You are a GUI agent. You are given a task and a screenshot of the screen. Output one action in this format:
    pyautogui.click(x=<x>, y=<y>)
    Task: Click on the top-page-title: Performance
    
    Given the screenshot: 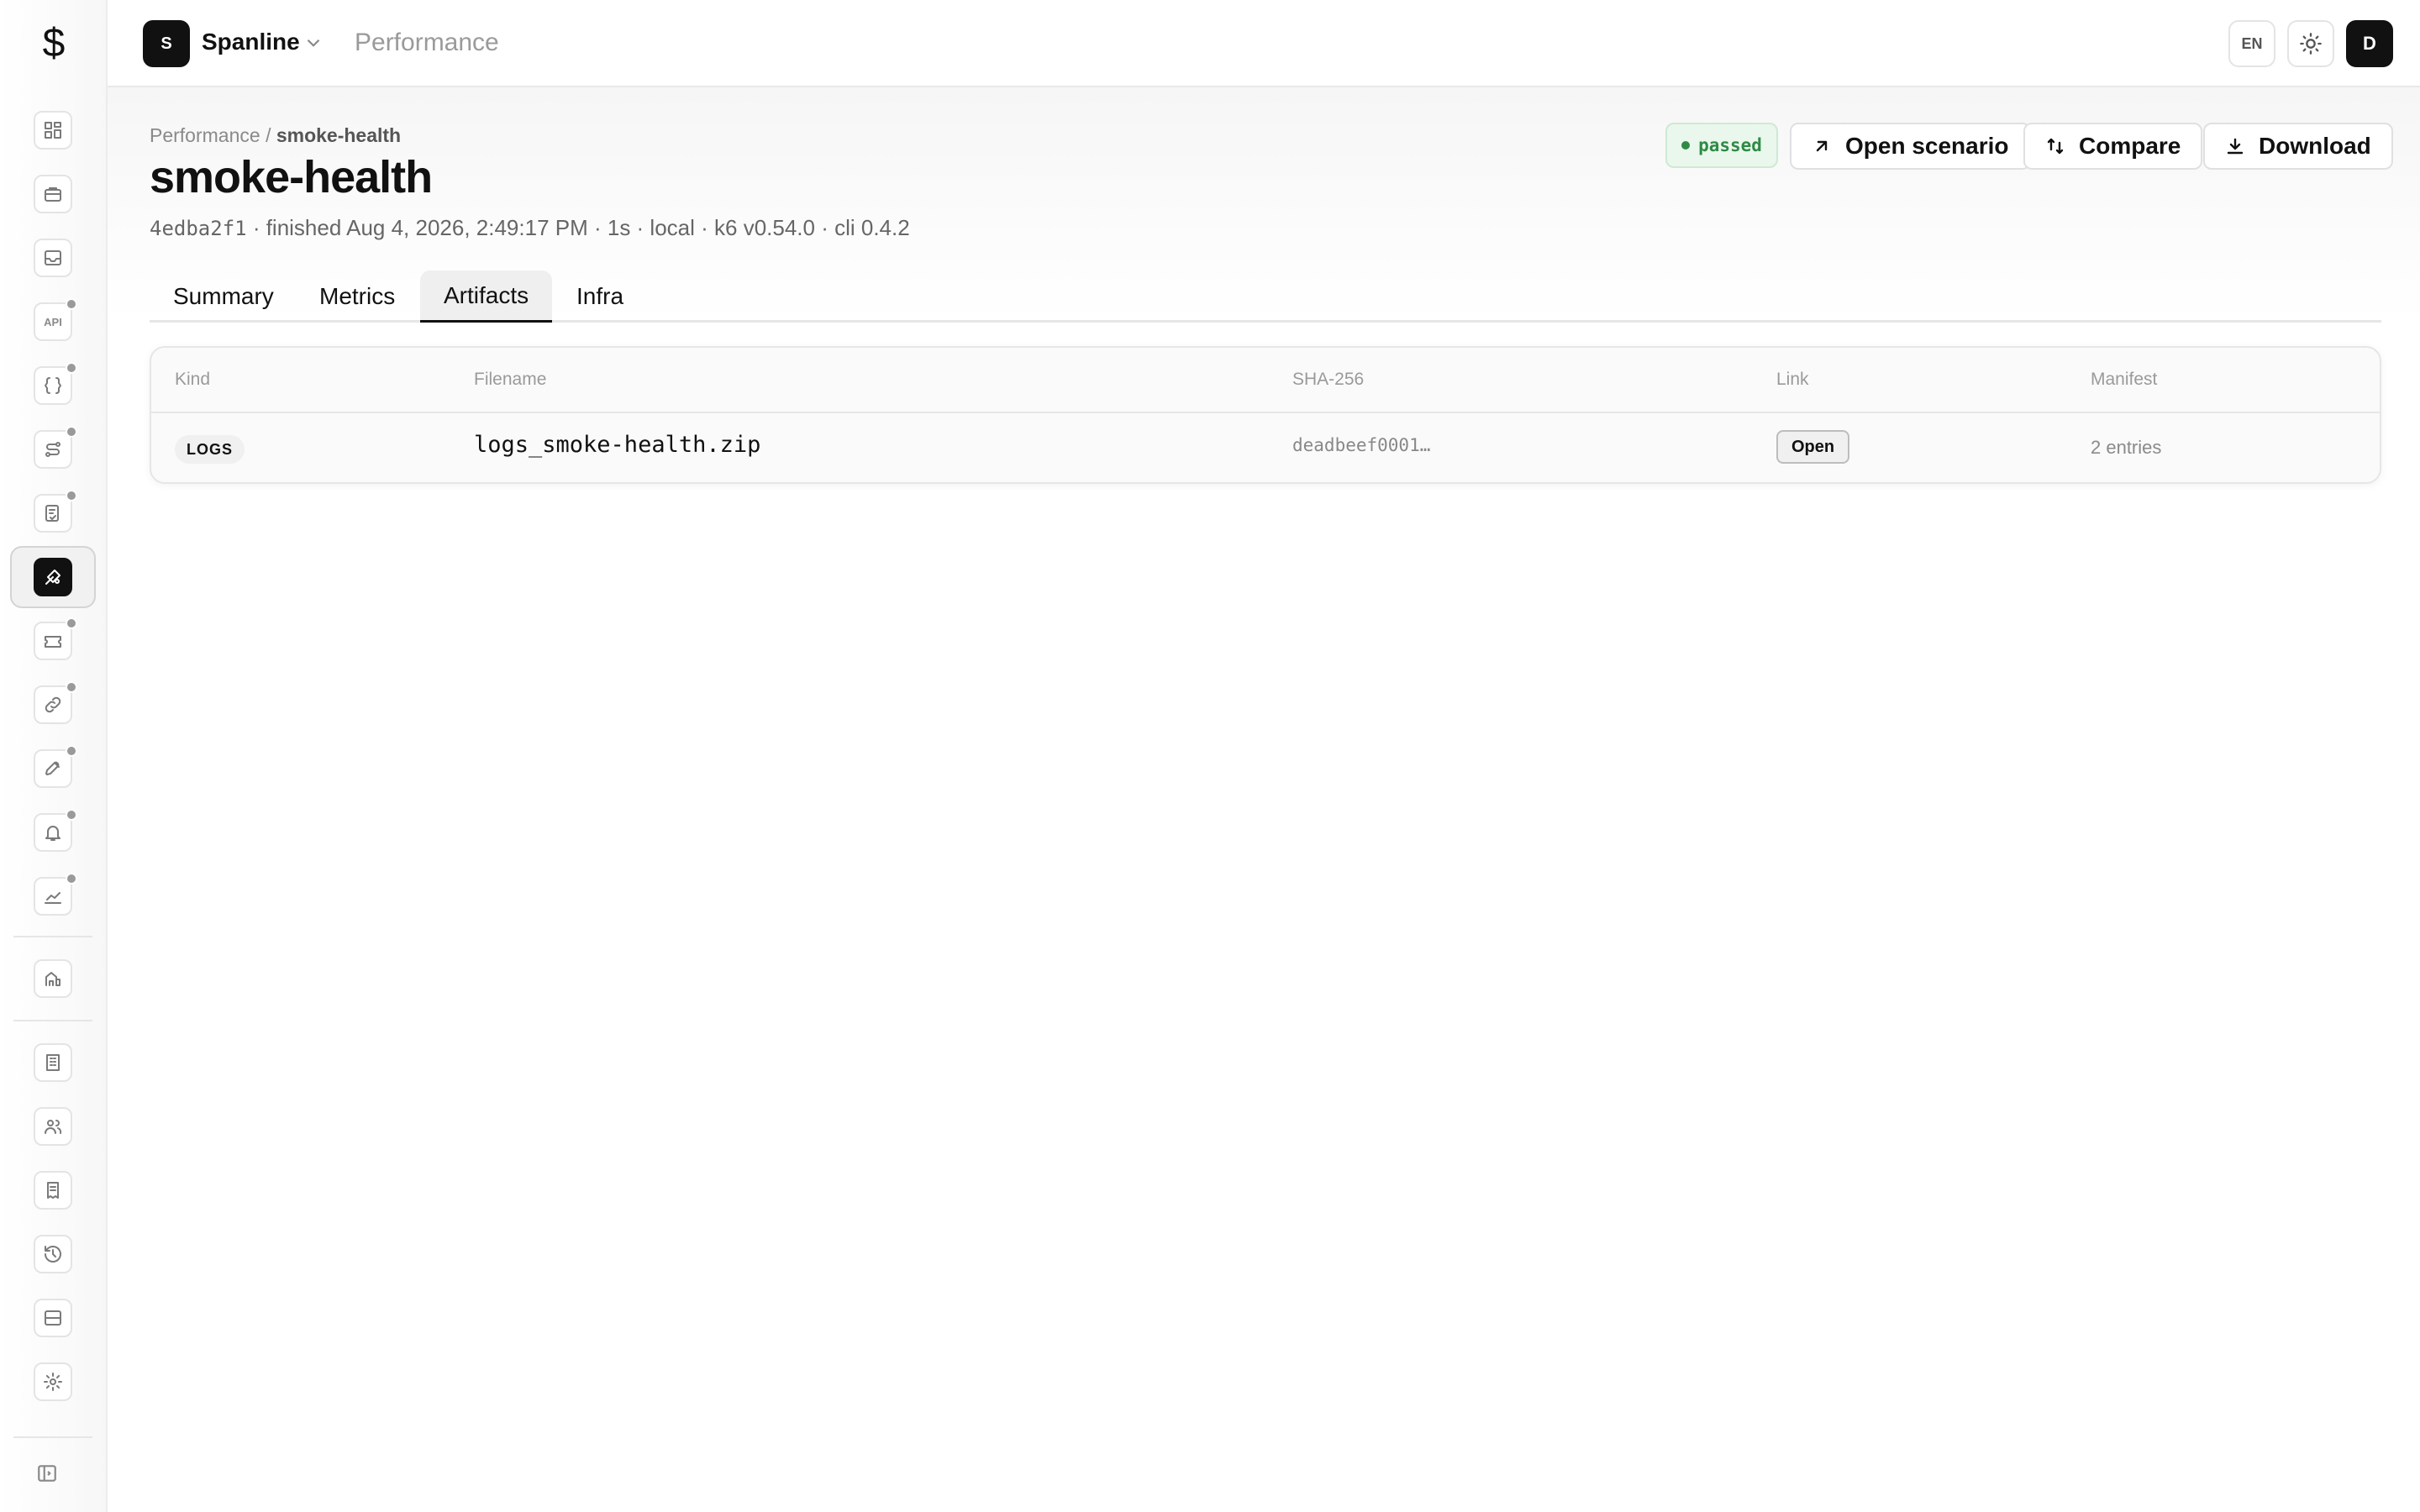 What is the action you would take?
    pyautogui.click(x=427, y=42)
    